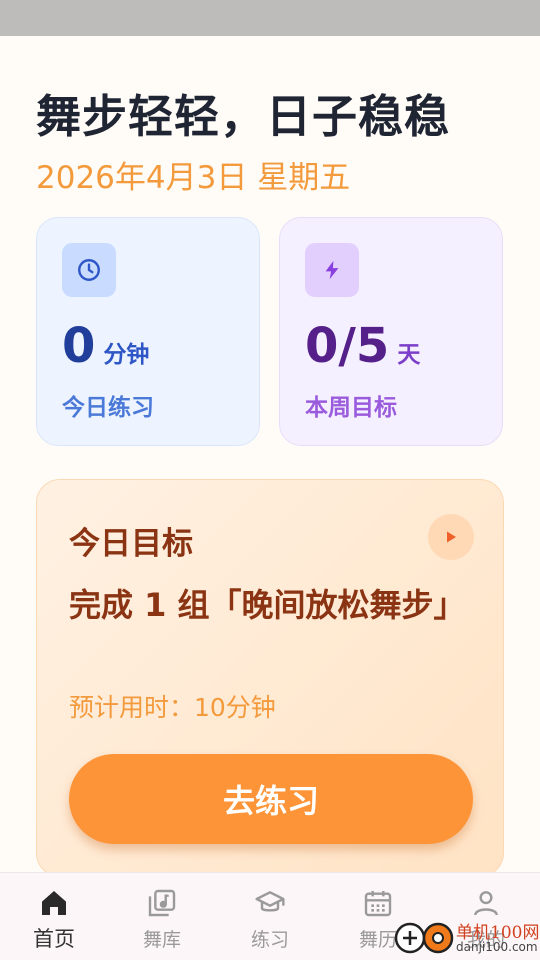 The width and height of the screenshot is (540, 960). What do you see at coordinates (126, 355) in the screenshot?
I see `today-practice-unit: 分钟` at bounding box center [126, 355].